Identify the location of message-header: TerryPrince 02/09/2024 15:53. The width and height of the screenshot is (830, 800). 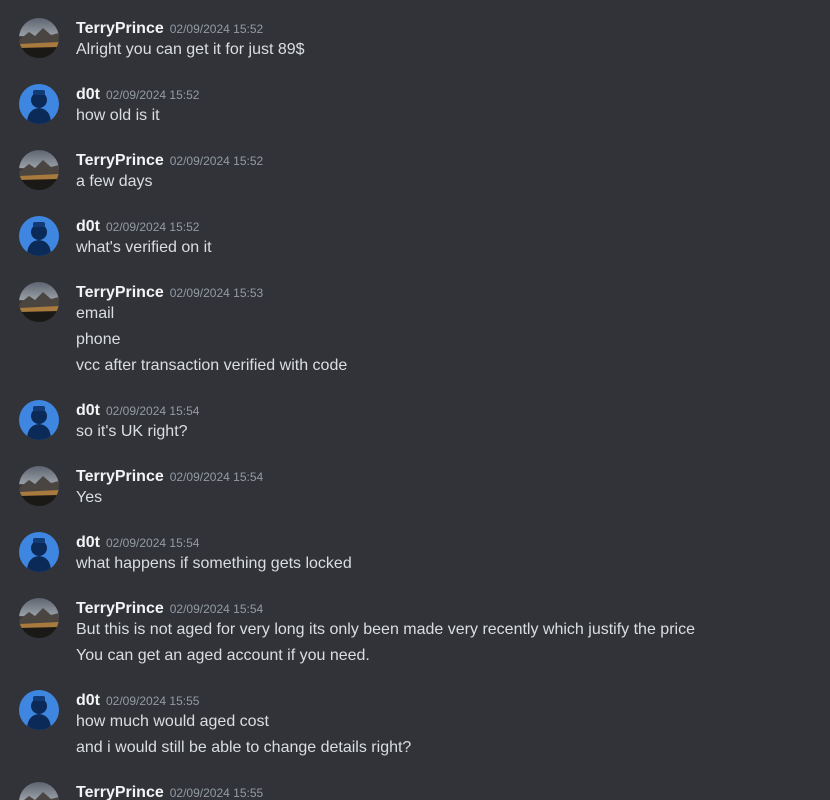
(169, 293).